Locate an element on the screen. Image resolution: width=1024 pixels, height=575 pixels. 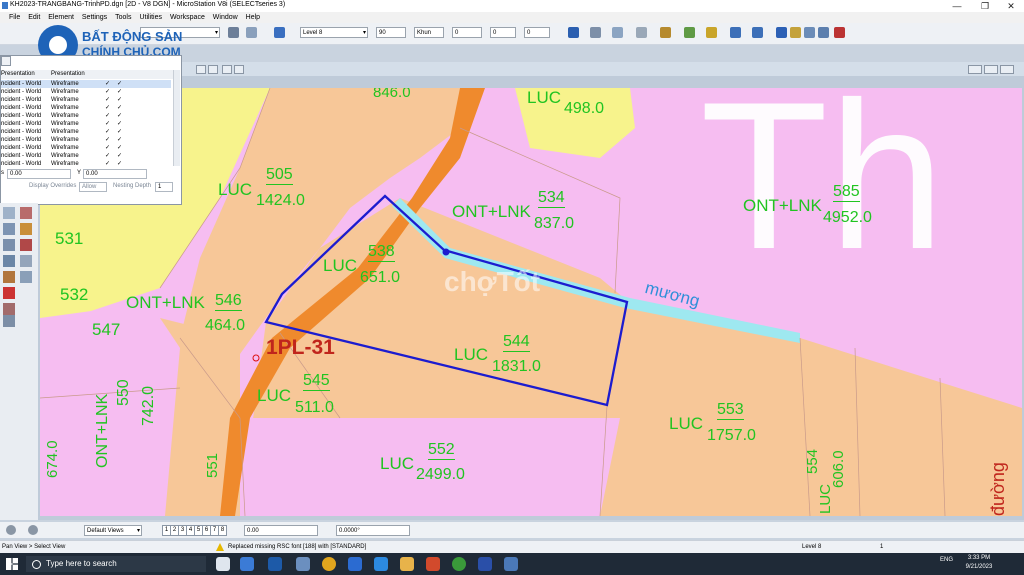
raster-icon is located at coordinates (617, 32).